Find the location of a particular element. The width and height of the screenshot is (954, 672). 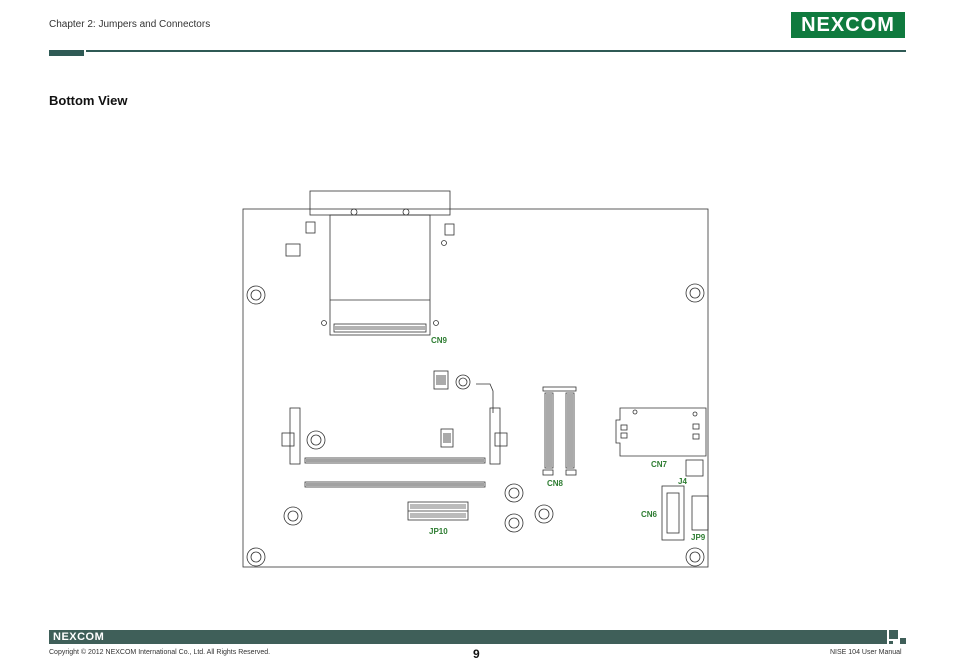

jp9-header is located at coordinates (700, 513).